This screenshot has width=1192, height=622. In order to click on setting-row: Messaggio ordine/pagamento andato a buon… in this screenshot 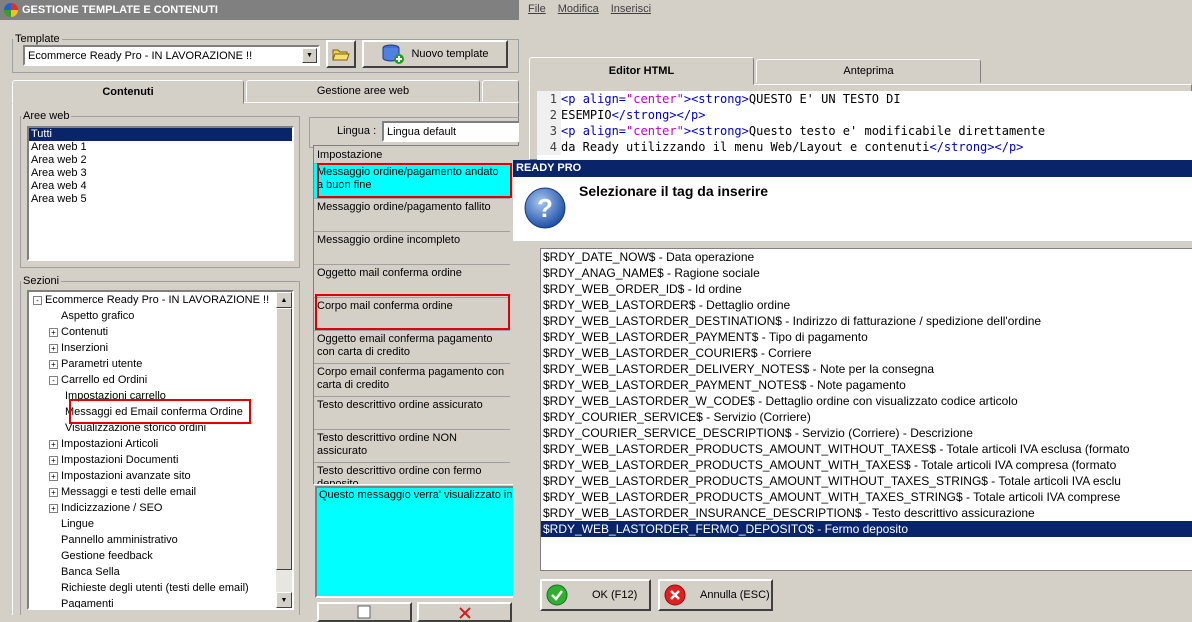, I will do `click(412, 181)`.